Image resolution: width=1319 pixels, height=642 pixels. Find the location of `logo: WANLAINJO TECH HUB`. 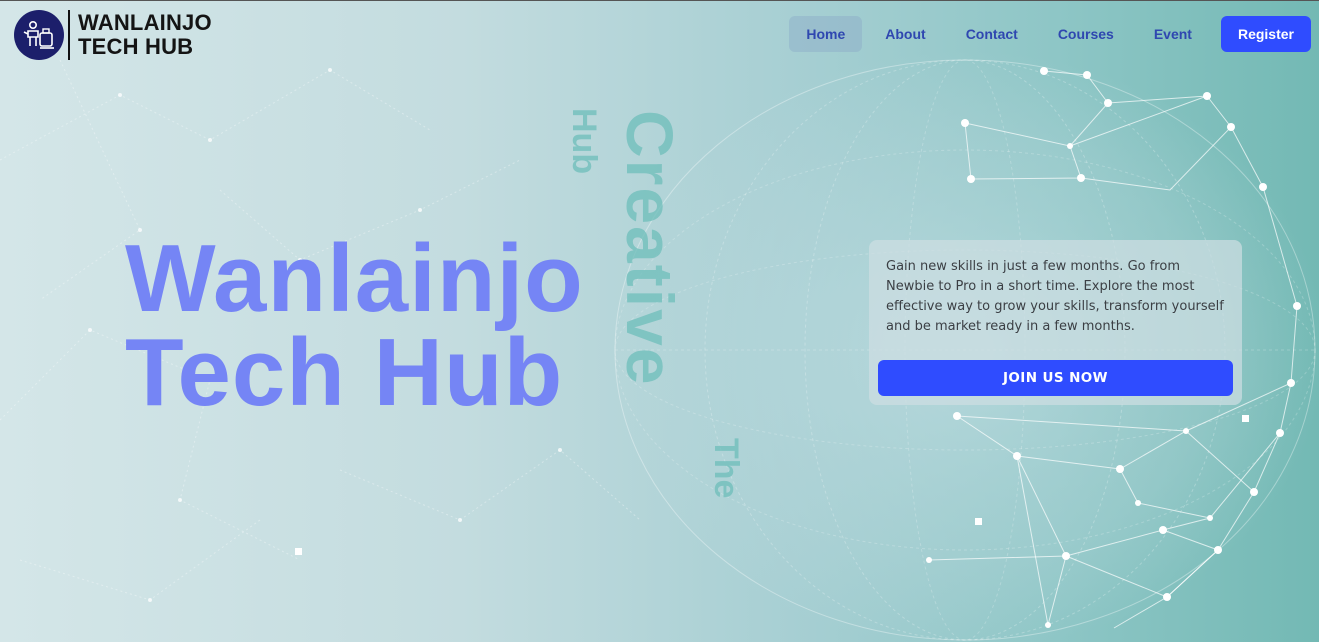

logo: WANLAINJO TECH HUB is located at coordinates (113, 35).